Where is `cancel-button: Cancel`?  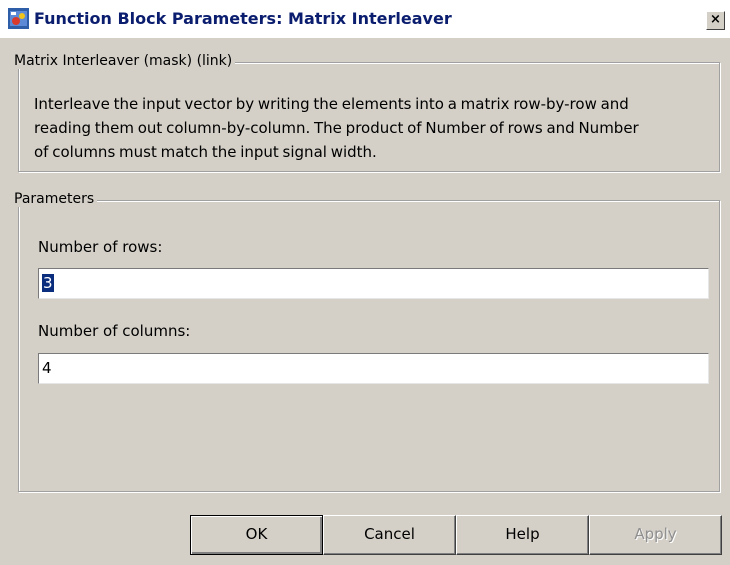
cancel-button: Cancel is located at coordinates (389, 535).